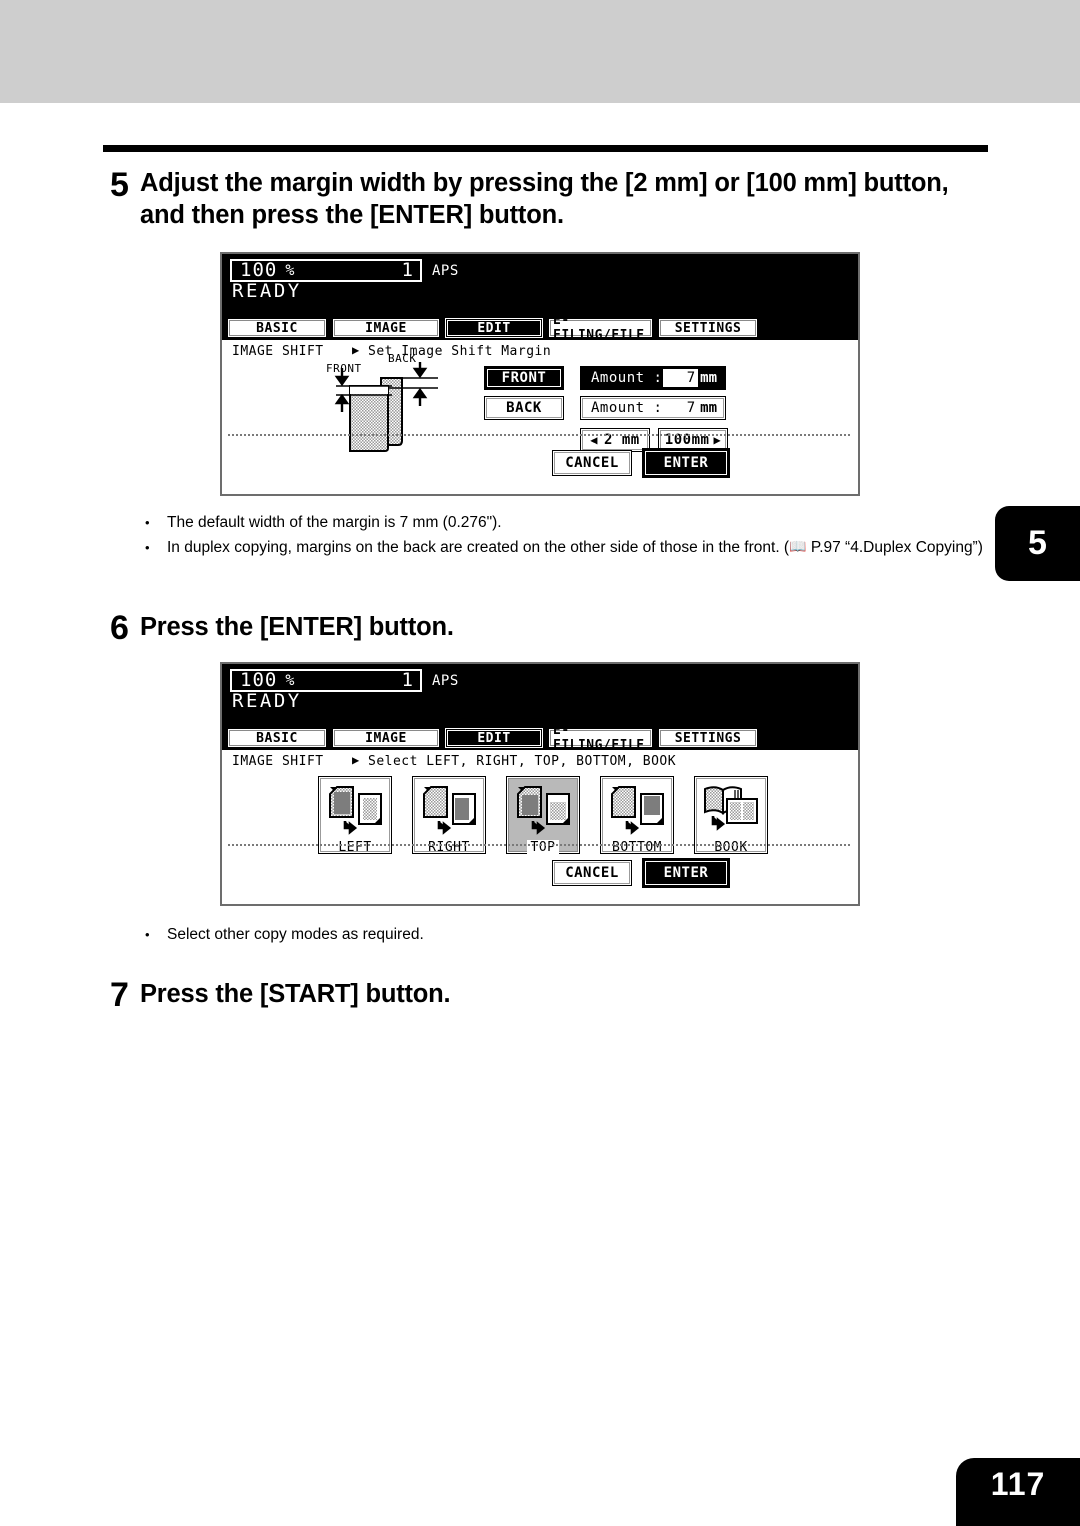  I want to click on notes-group-2: • Select other copy modes as required., so click(445, 934).